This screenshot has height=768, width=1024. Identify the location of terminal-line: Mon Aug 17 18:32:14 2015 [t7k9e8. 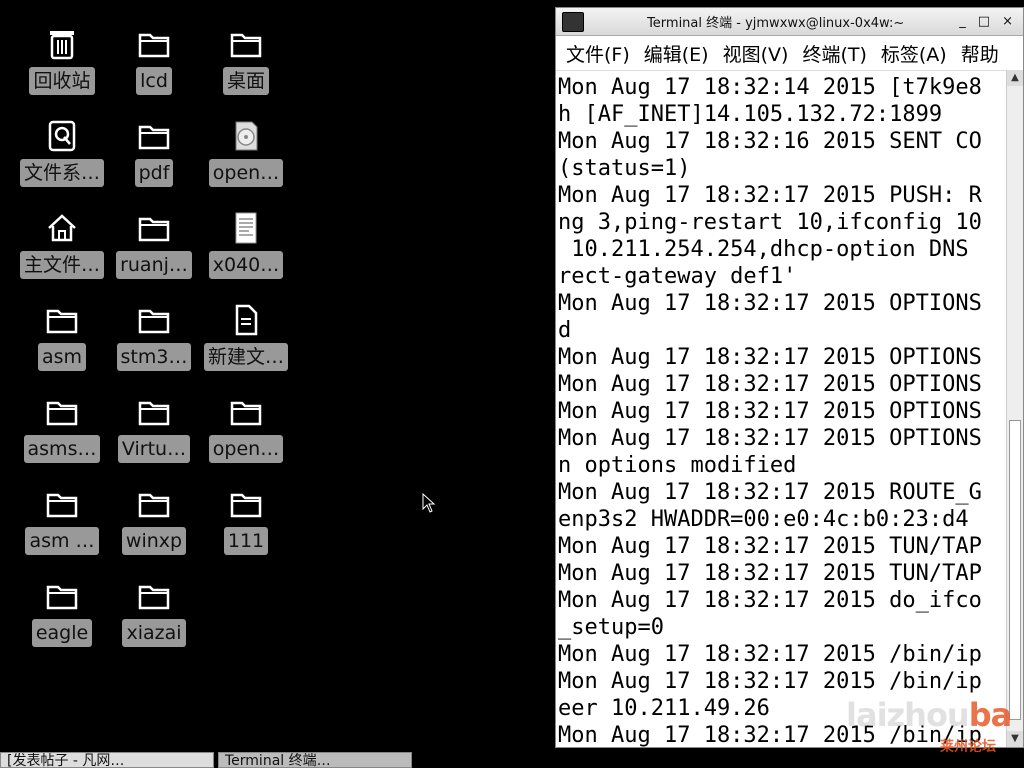
(770, 87).